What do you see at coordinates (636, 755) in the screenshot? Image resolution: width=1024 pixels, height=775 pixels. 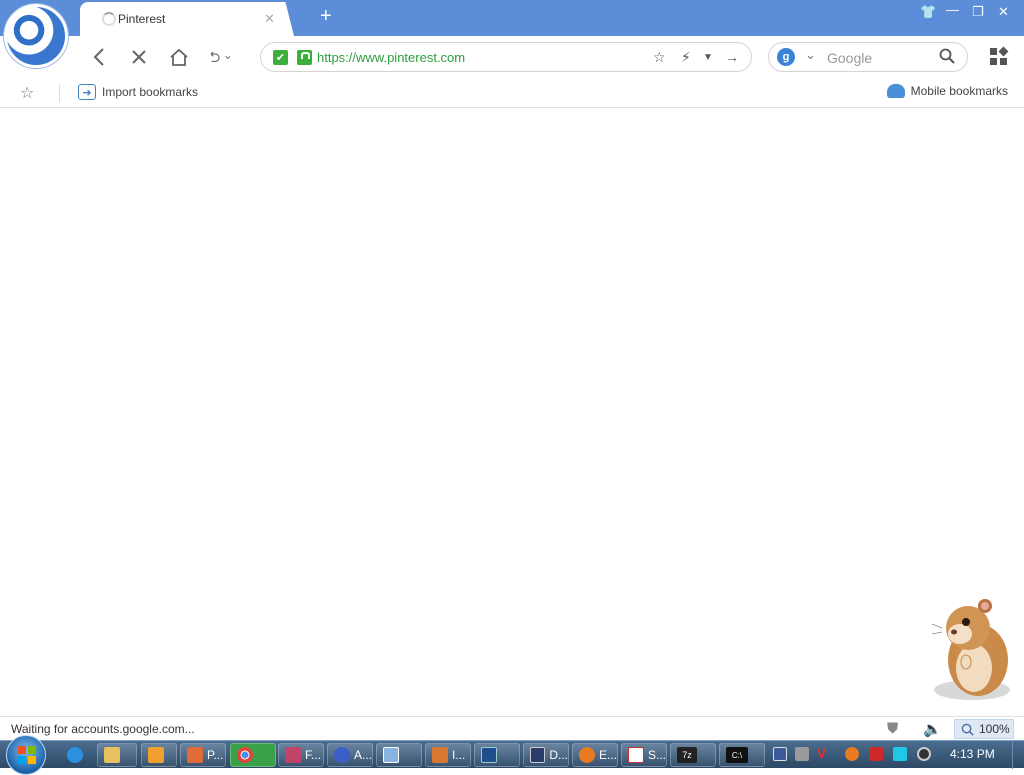 I see `card-icon` at bounding box center [636, 755].